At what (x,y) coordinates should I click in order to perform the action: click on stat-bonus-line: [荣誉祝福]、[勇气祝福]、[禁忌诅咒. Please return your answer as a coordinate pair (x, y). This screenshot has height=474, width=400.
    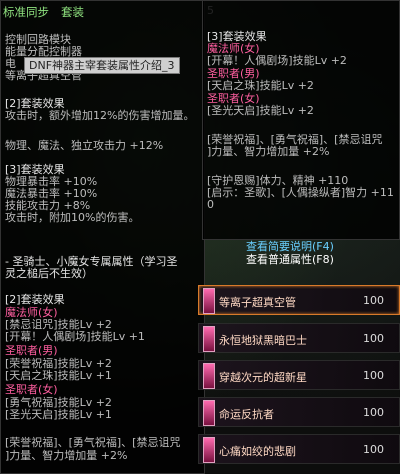
    Looking at the image, I should click on (93, 442).